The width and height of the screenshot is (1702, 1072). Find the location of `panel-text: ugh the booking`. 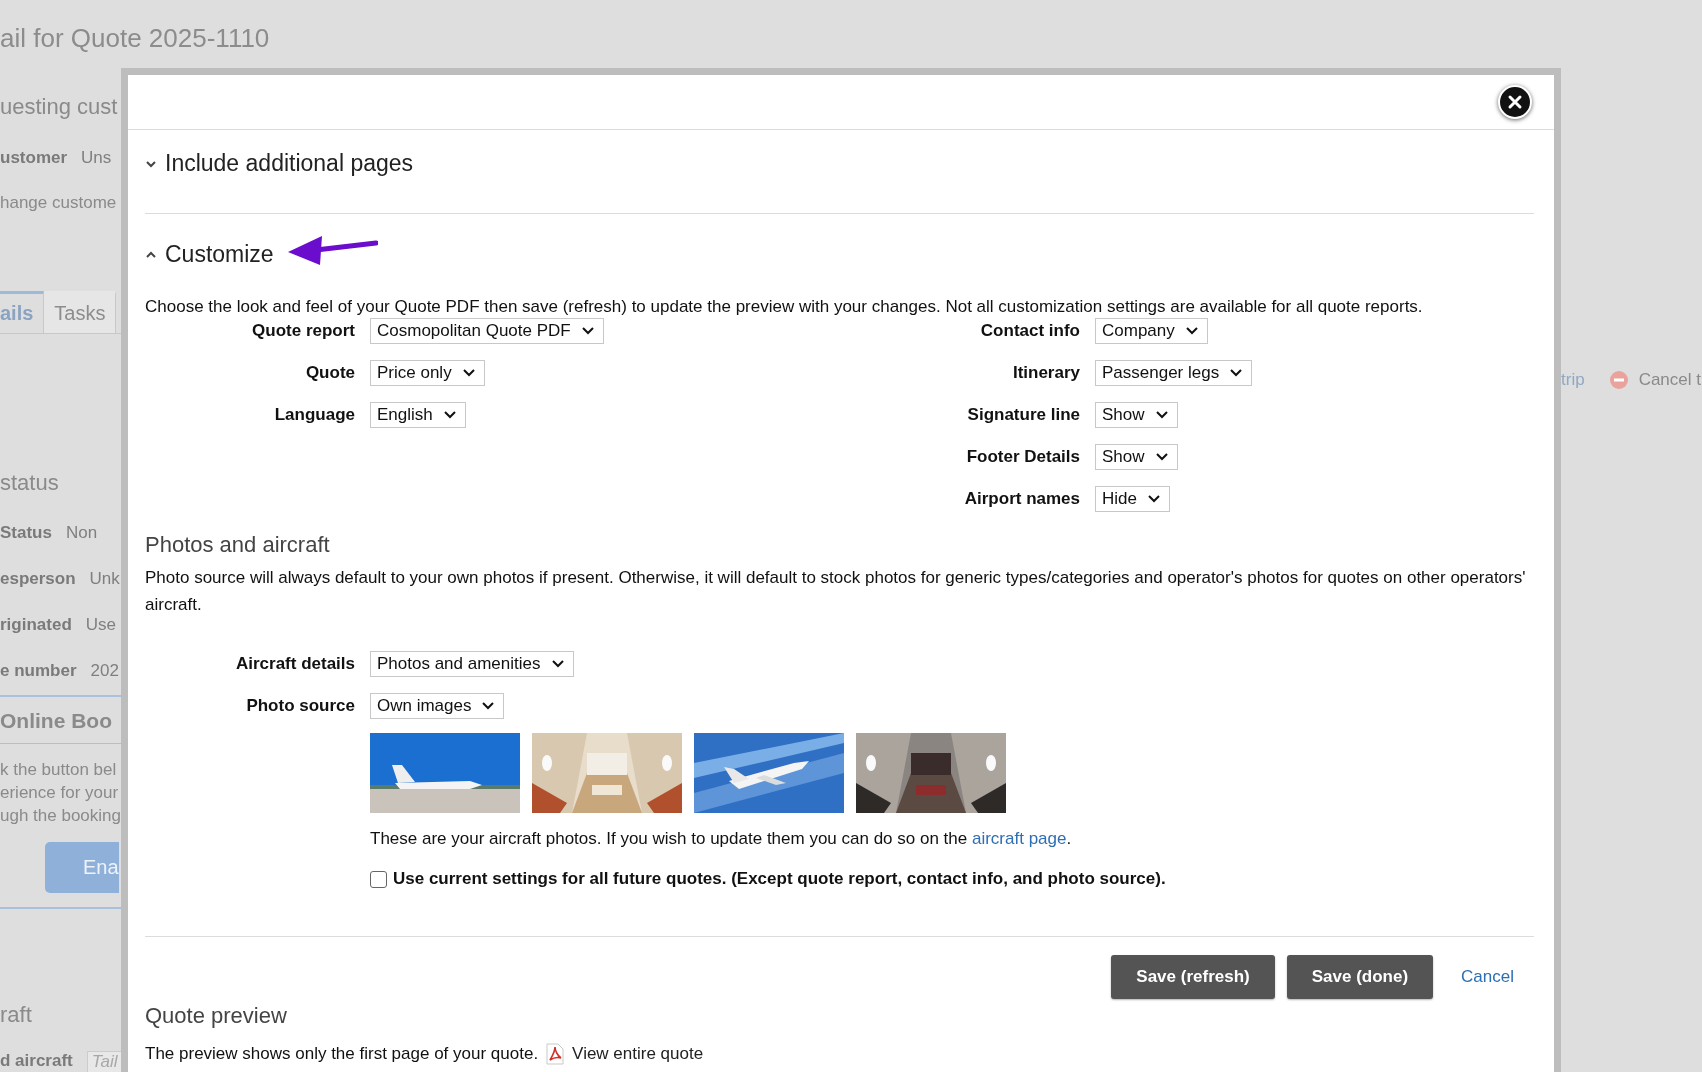

panel-text: ugh the booking is located at coordinates (60, 816).